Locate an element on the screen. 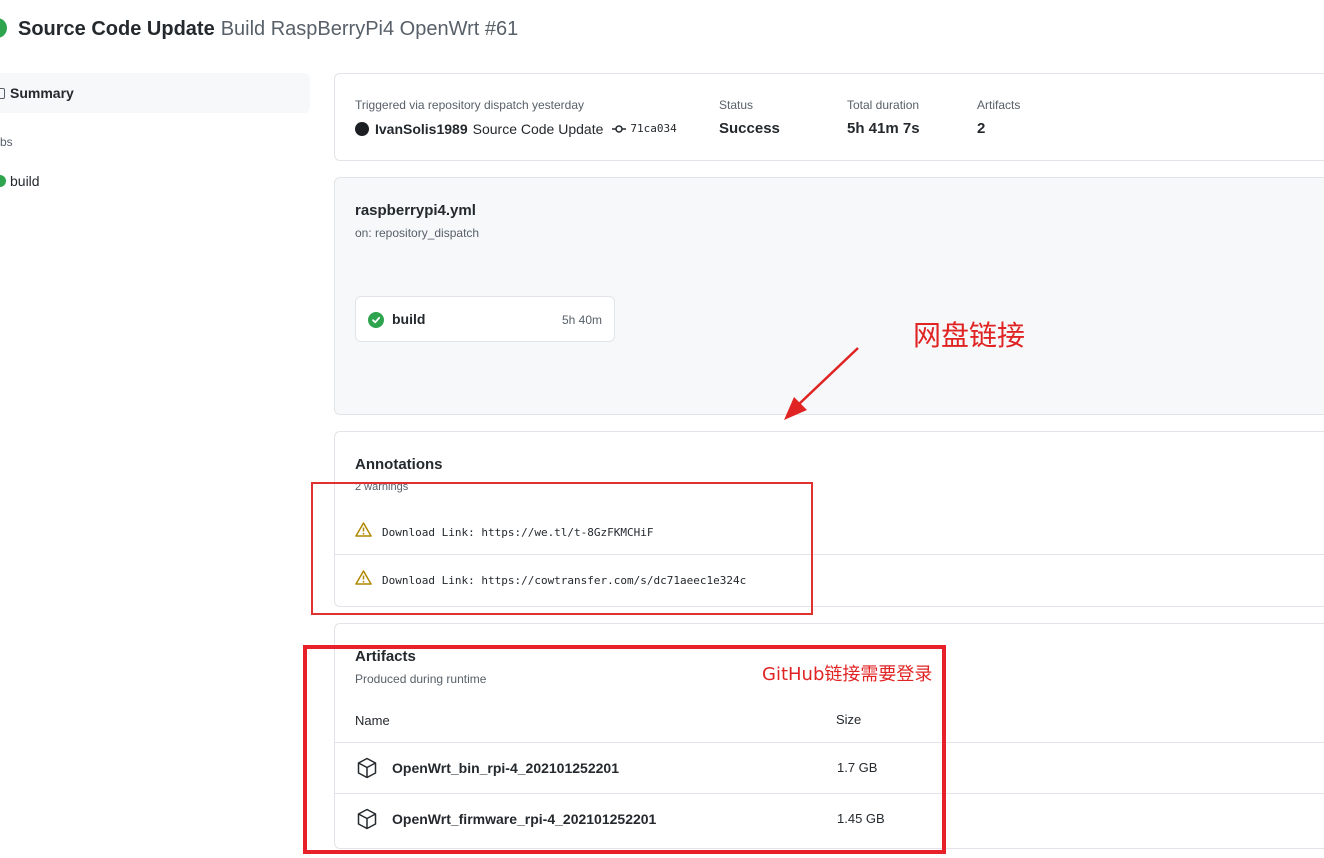 This screenshot has width=1324, height=858. status-label: Status is located at coordinates (736, 105).